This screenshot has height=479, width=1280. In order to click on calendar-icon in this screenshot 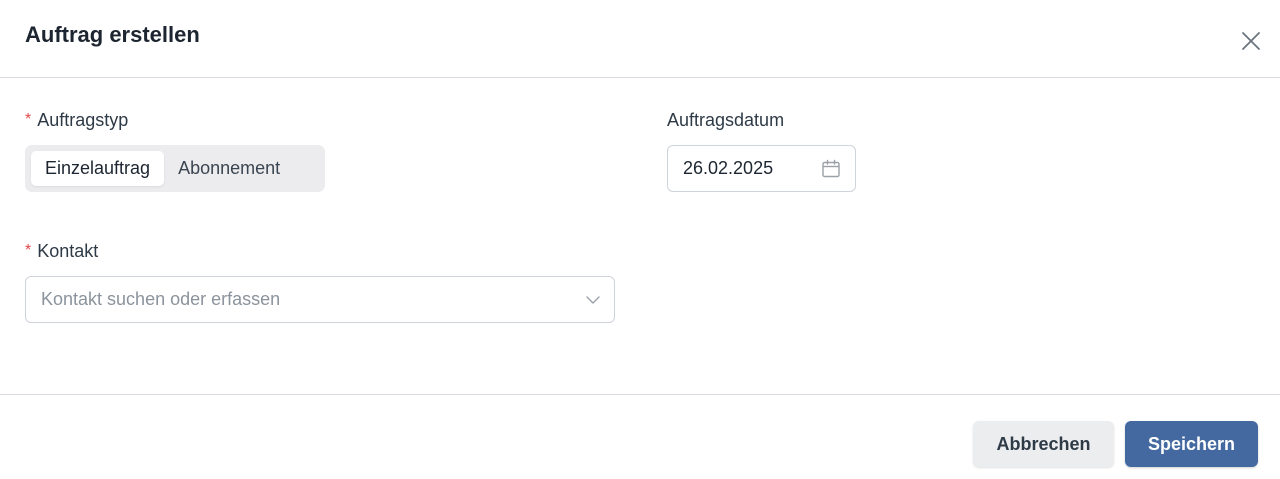, I will do `click(831, 169)`.